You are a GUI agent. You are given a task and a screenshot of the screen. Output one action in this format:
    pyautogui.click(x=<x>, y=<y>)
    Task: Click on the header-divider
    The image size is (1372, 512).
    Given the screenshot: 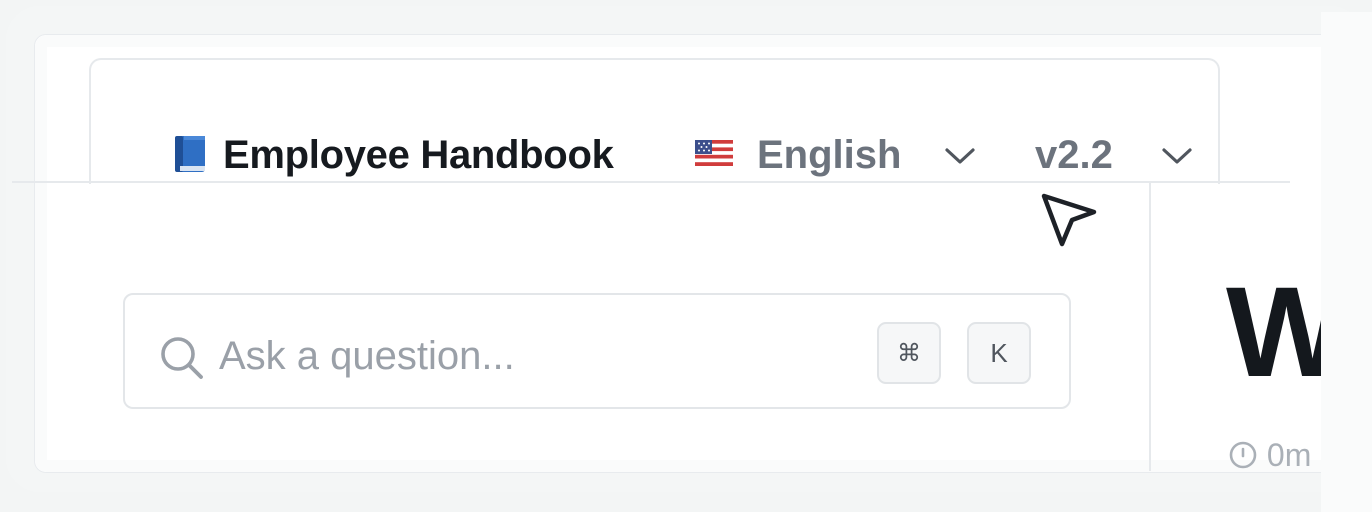 What is the action you would take?
    pyautogui.click(x=651, y=182)
    